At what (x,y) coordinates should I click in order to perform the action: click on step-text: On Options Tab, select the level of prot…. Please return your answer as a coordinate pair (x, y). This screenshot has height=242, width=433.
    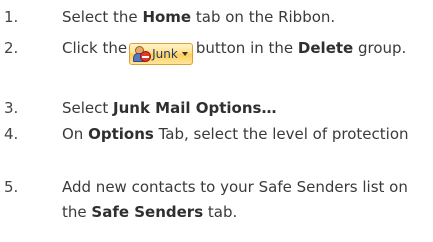
    Looking at the image, I should click on (235, 134).